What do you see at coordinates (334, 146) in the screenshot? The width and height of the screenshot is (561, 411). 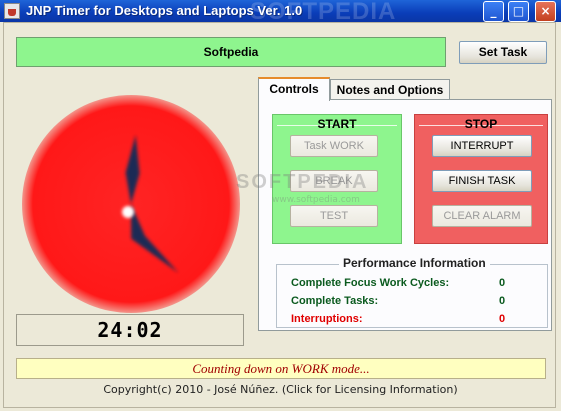 I see `task-work-button: Task WORK` at bounding box center [334, 146].